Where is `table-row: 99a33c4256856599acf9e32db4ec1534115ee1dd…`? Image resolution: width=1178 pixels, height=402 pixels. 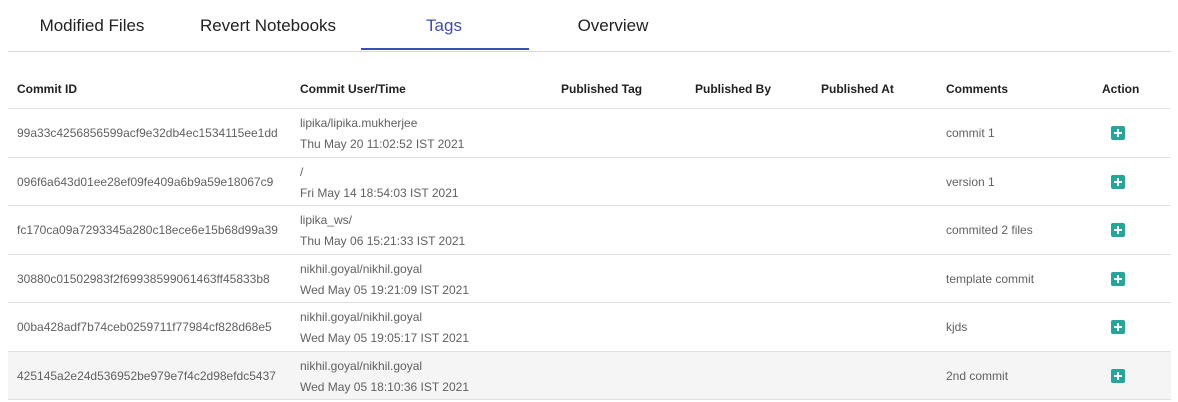 table-row: 99a33c4256856599acf9e32db4ec1534115ee1dd… is located at coordinates (589, 133).